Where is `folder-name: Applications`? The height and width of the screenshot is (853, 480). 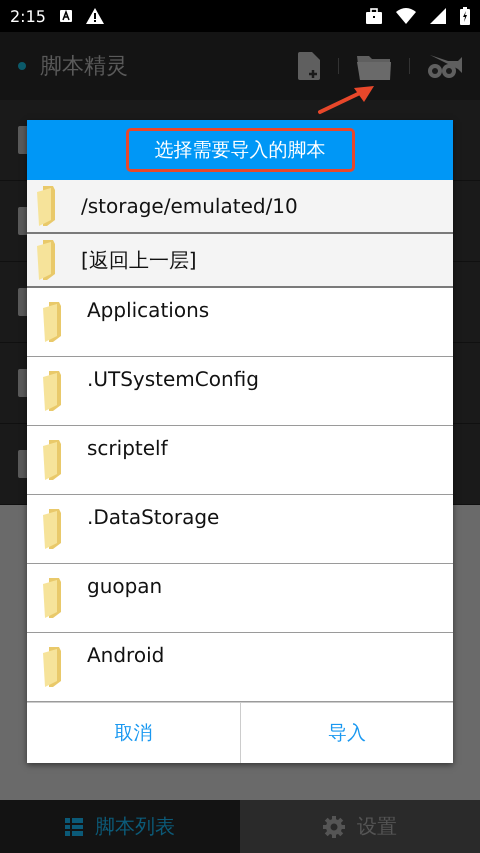 folder-name: Applications is located at coordinates (148, 310).